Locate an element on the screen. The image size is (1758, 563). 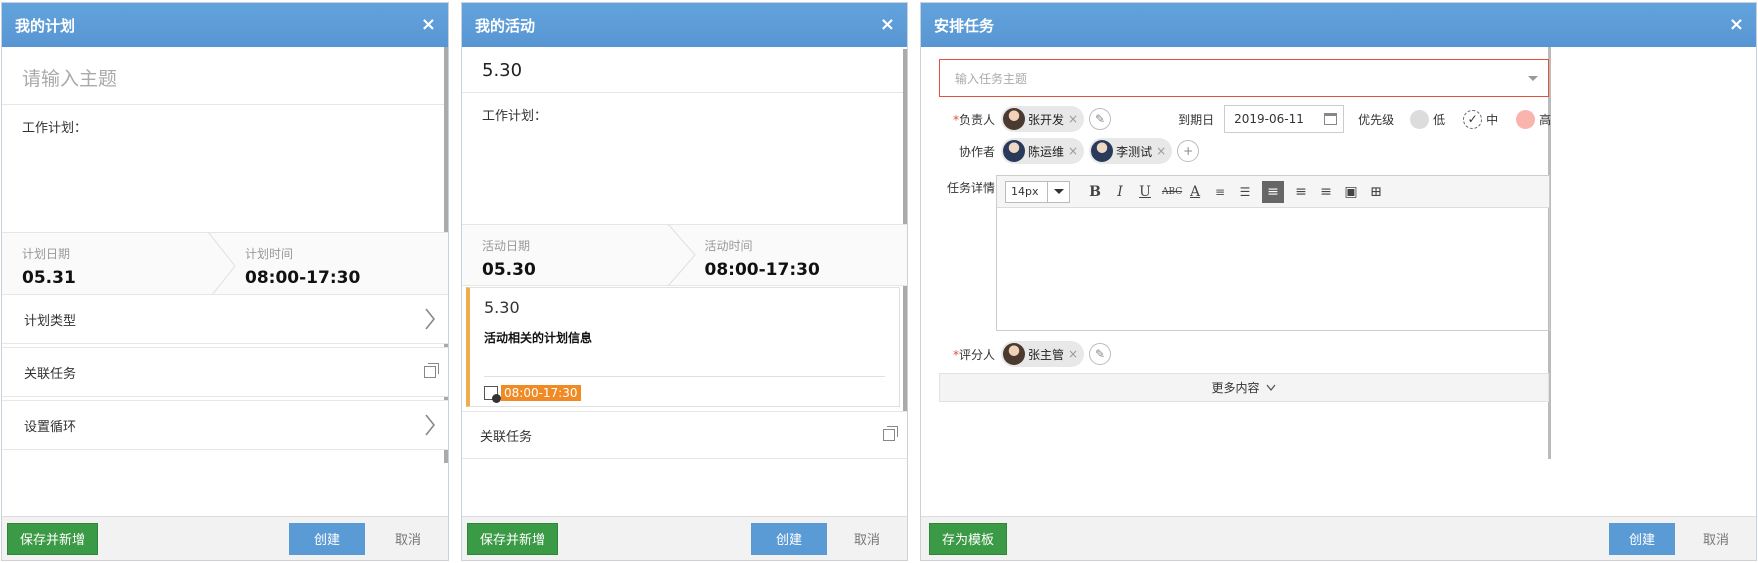
underline-icon: U is located at coordinates (1145, 192).